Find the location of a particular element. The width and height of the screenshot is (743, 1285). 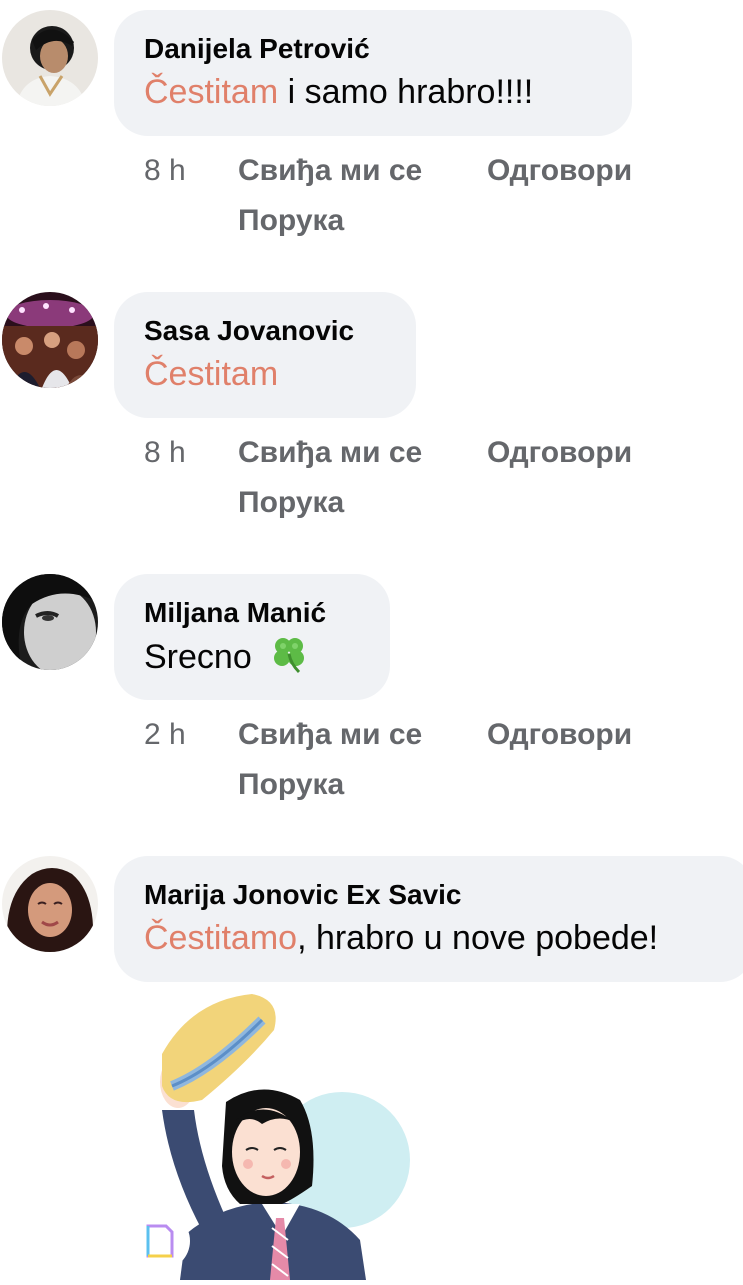

comment-text: Čestitam is located at coordinates (264, 374).